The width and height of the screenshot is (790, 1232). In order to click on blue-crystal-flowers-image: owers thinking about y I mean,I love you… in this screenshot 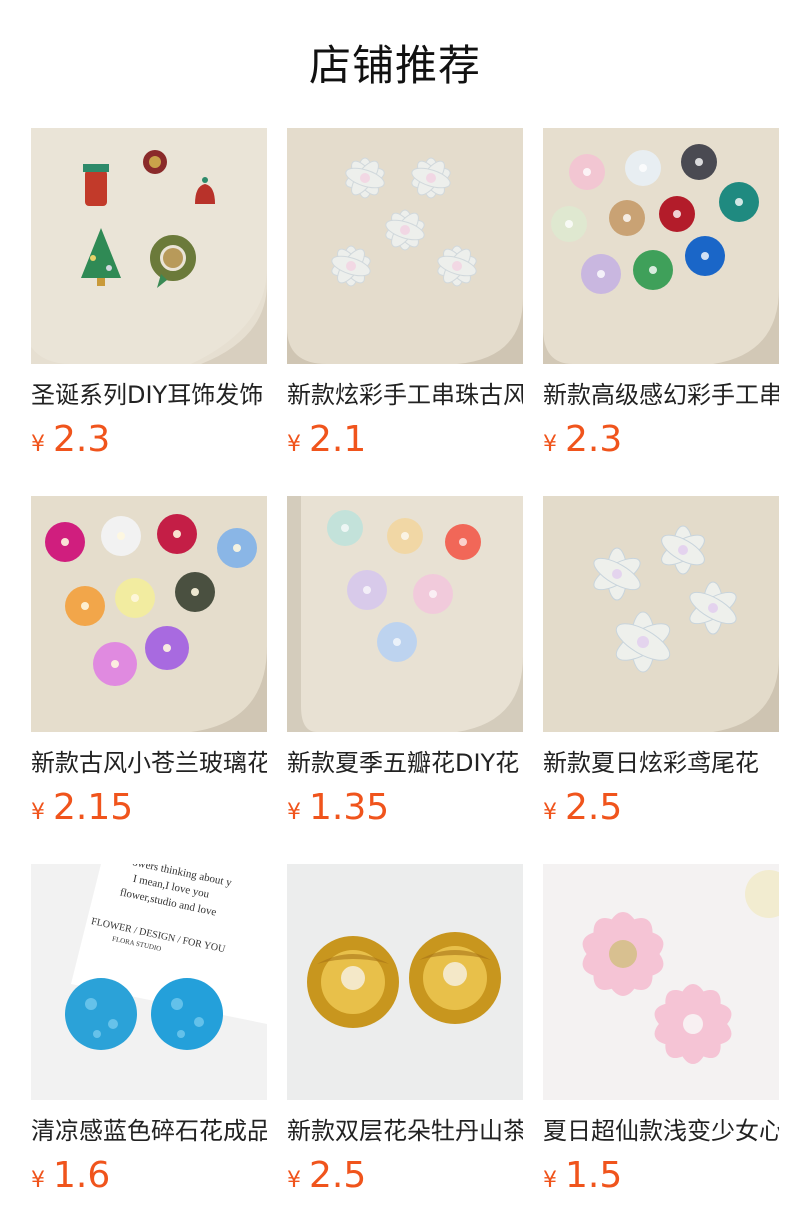, I will do `click(149, 982)`.